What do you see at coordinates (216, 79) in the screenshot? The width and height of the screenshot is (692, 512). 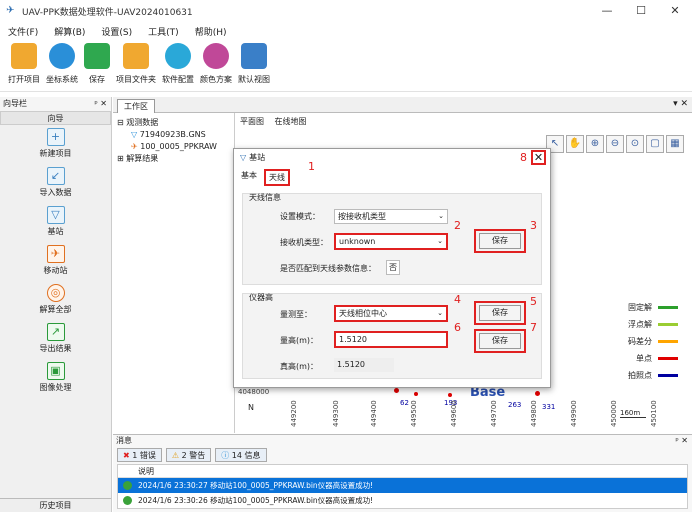 I see `color-scheme-label: 颜色方案` at bounding box center [216, 79].